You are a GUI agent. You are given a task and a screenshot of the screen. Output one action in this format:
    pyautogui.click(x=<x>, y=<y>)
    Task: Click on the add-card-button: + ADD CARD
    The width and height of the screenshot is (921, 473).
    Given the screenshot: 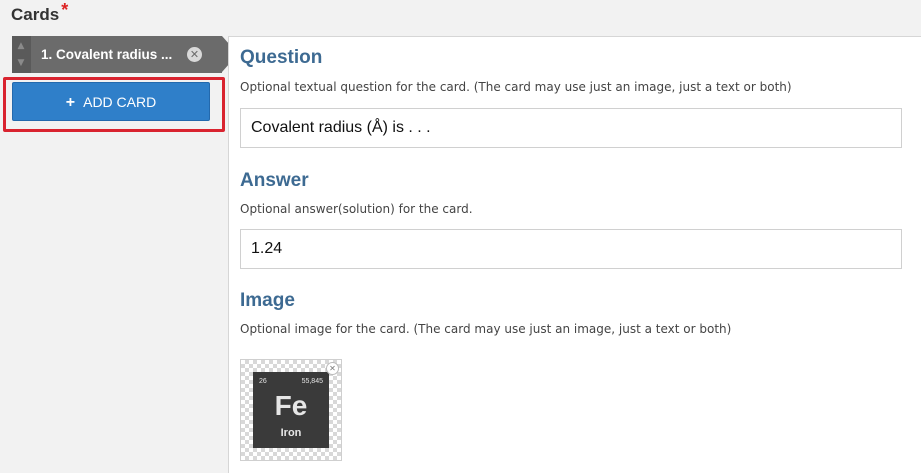 What is the action you would take?
    pyautogui.click(x=111, y=101)
    